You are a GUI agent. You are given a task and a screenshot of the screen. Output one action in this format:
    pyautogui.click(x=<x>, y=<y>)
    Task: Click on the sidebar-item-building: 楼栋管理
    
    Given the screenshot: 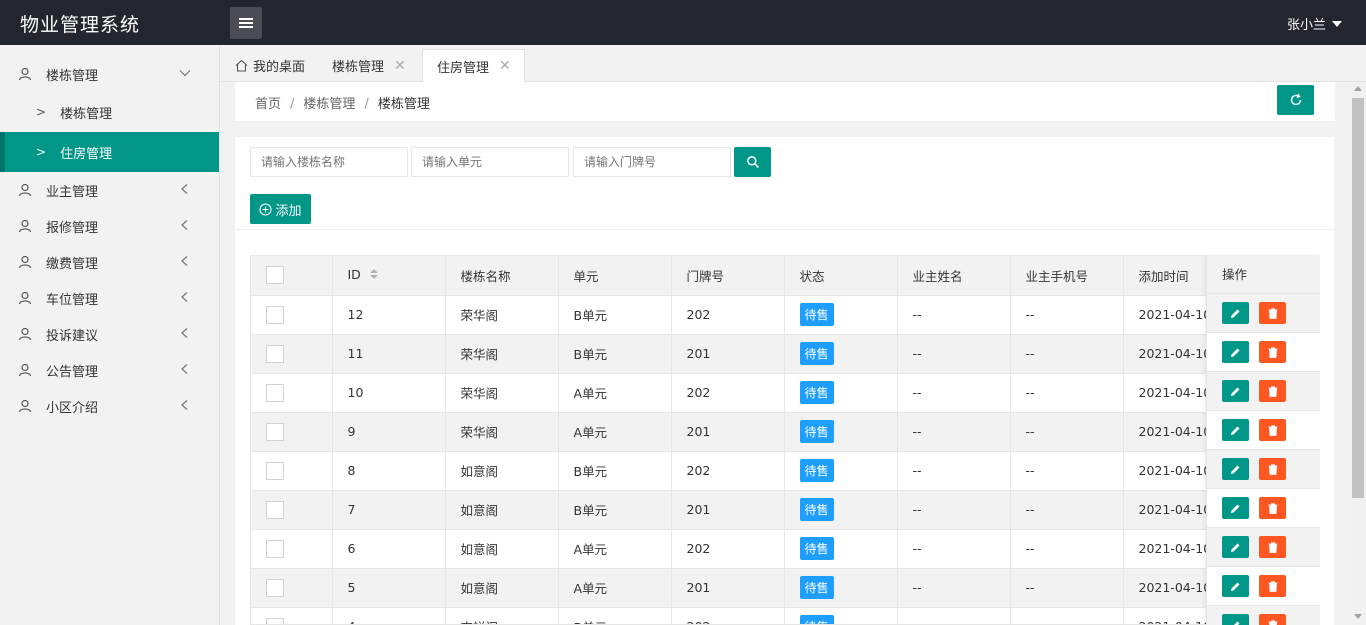 What is the action you would take?
    pyautogui.click(x=109, y=74)
    